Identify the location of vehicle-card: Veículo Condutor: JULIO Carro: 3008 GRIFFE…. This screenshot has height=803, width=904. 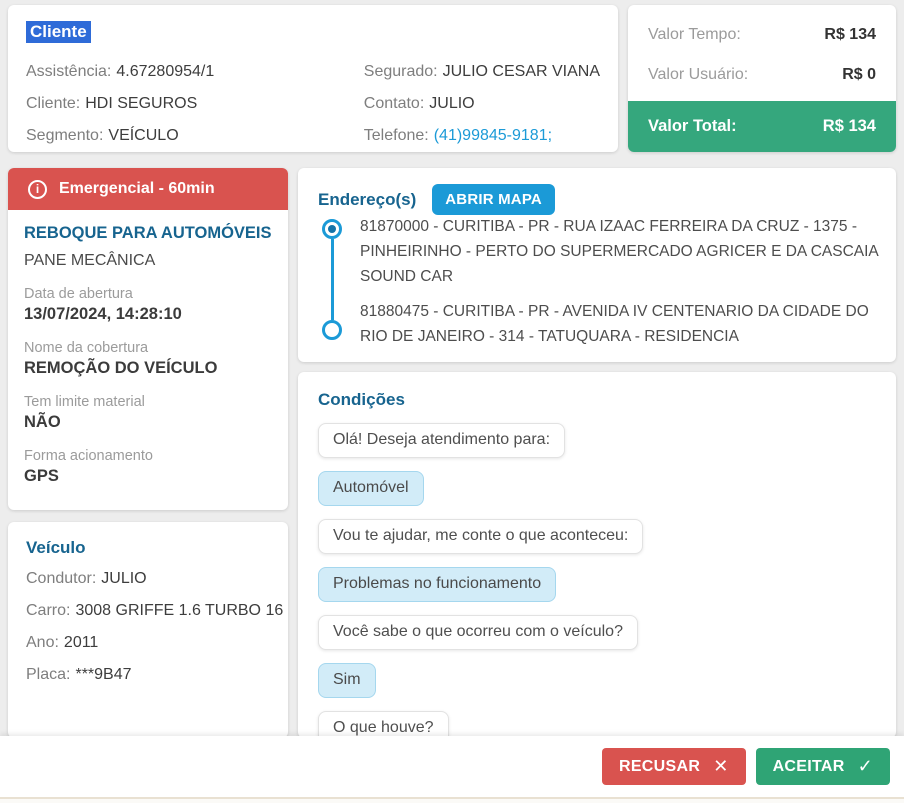
(148, 630).